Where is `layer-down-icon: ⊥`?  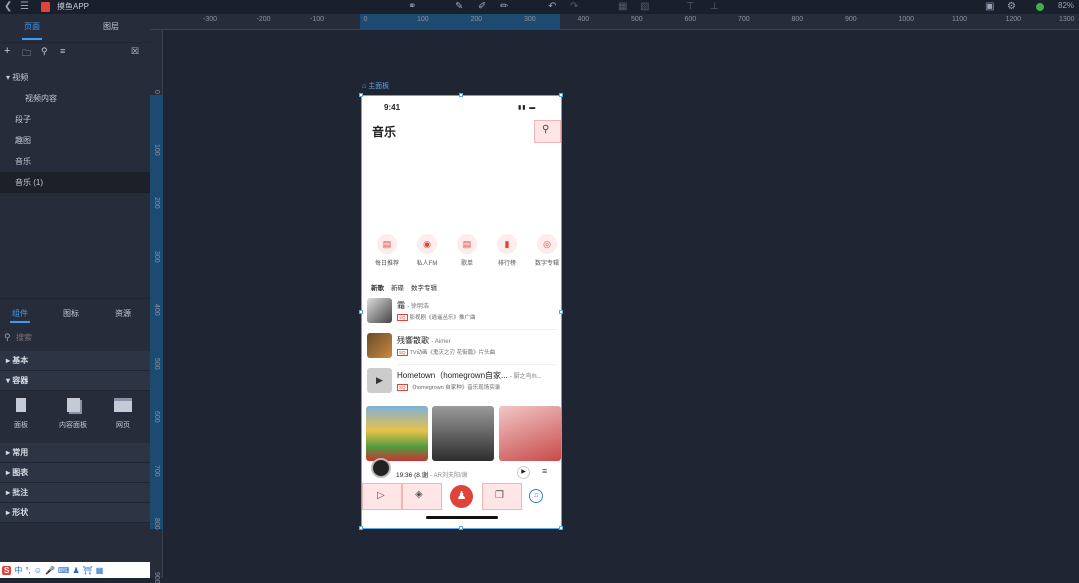
layer-down-icon: ⊥ is located at coordinates (714, 7).